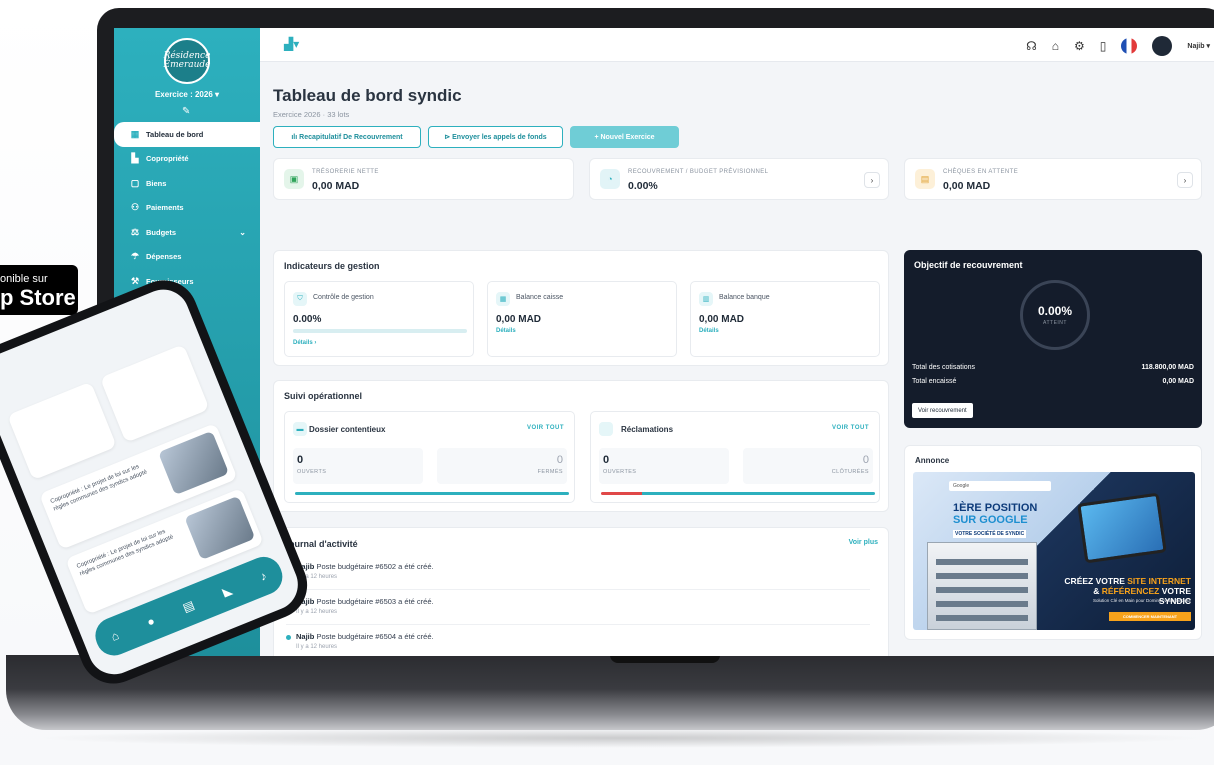 This screenshot has height=765, width=1214. What do you see at coordinates (706, 299) in the screenshot?
I see `bank-icon: ▥` at bounding box center [706, 299].